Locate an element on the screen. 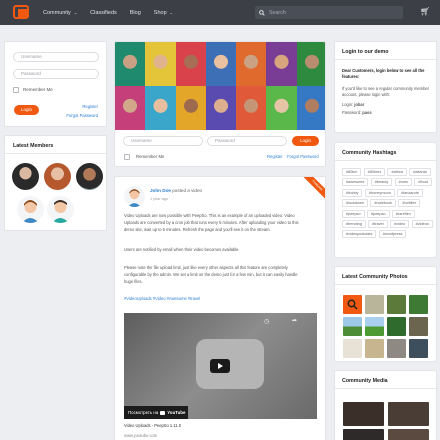  hero-username-input: Username is located at coordinates (163, 141).